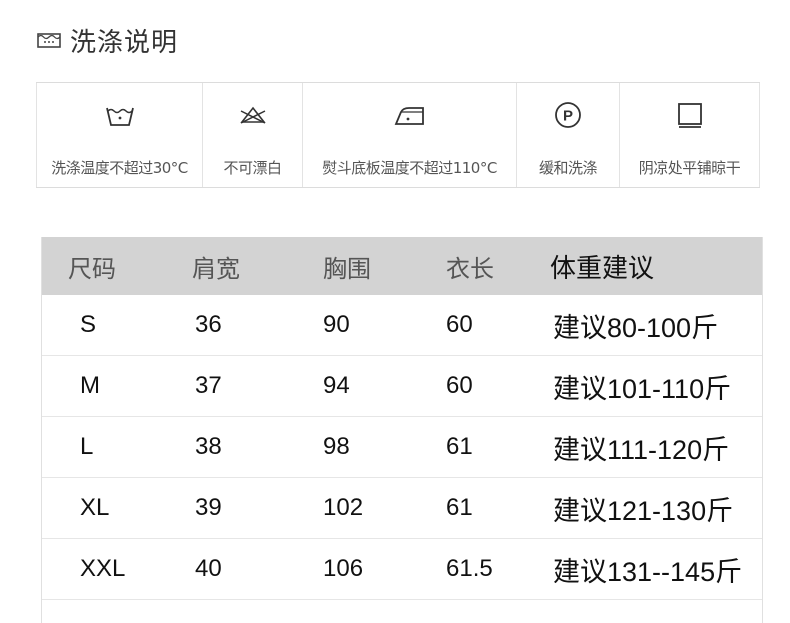 Image resolution: width=790 pixels, height=623 pixels. What do you see at coordinates (402, 611) in the screenshot?
I see `table-row-cutoff` at bounding box center [402, 611].